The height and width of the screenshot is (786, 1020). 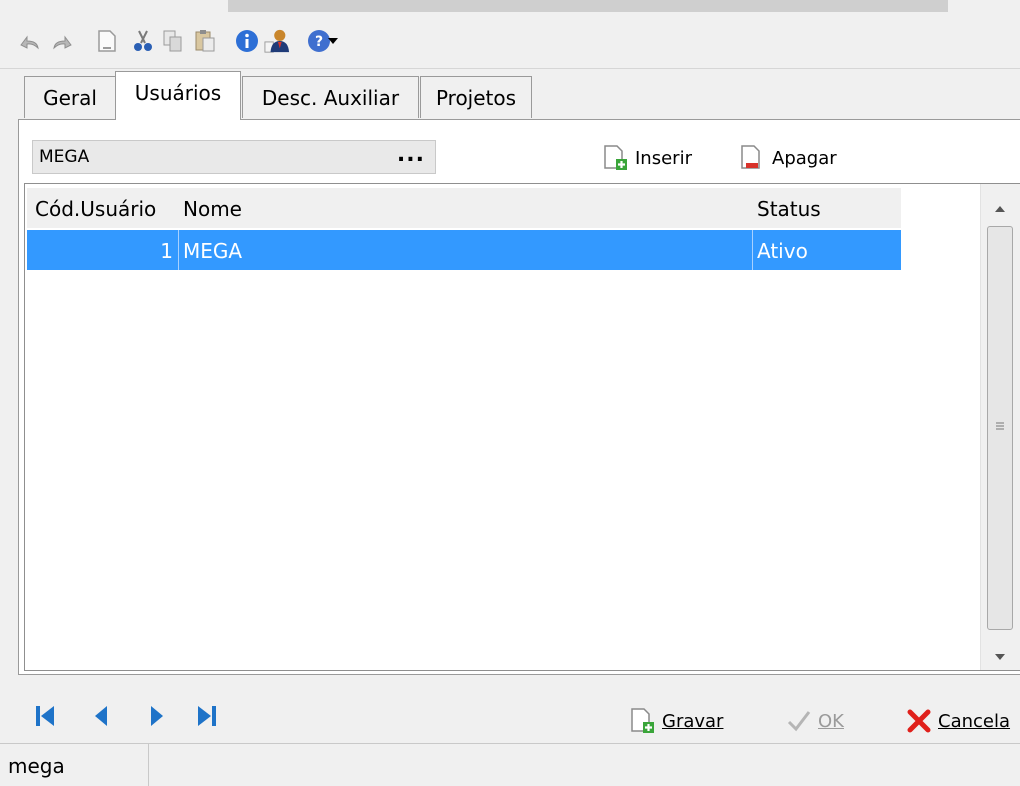 I want to click on user-selector-value: MEGA, so click(x=64, y=157).